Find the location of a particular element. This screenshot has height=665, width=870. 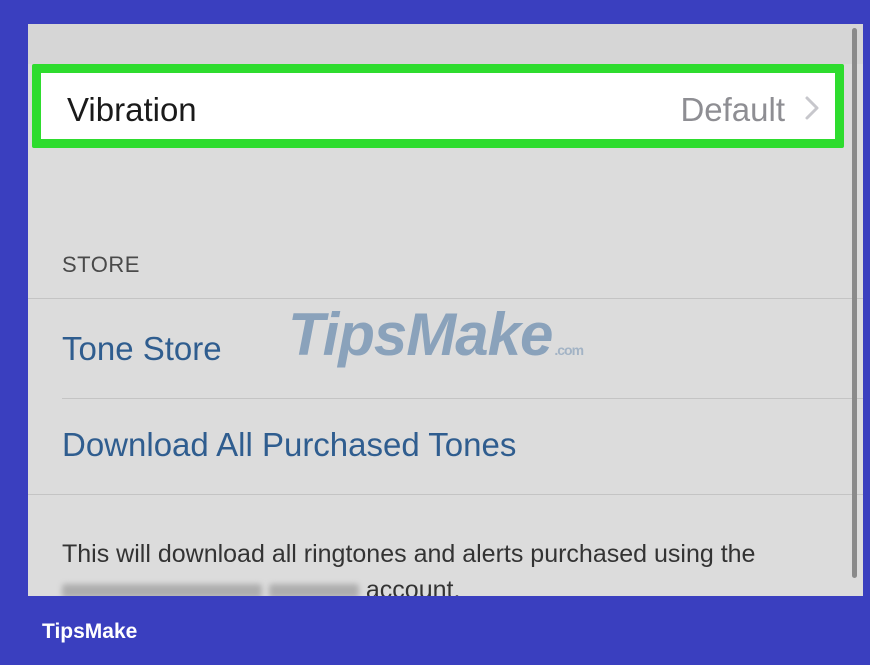

brand-name: TipsMake is located at coordinates (90, 631).